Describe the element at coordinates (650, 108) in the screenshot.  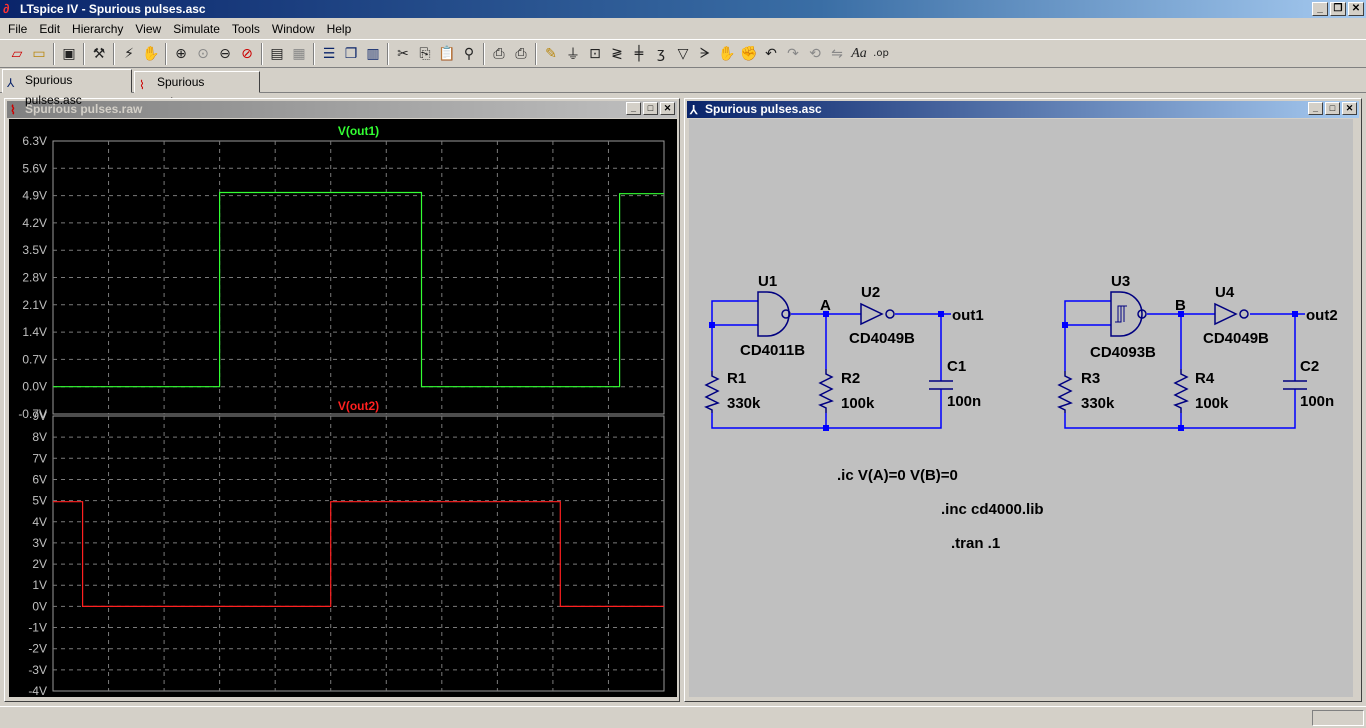
I see `waveform-maximize-button: □` at that location.